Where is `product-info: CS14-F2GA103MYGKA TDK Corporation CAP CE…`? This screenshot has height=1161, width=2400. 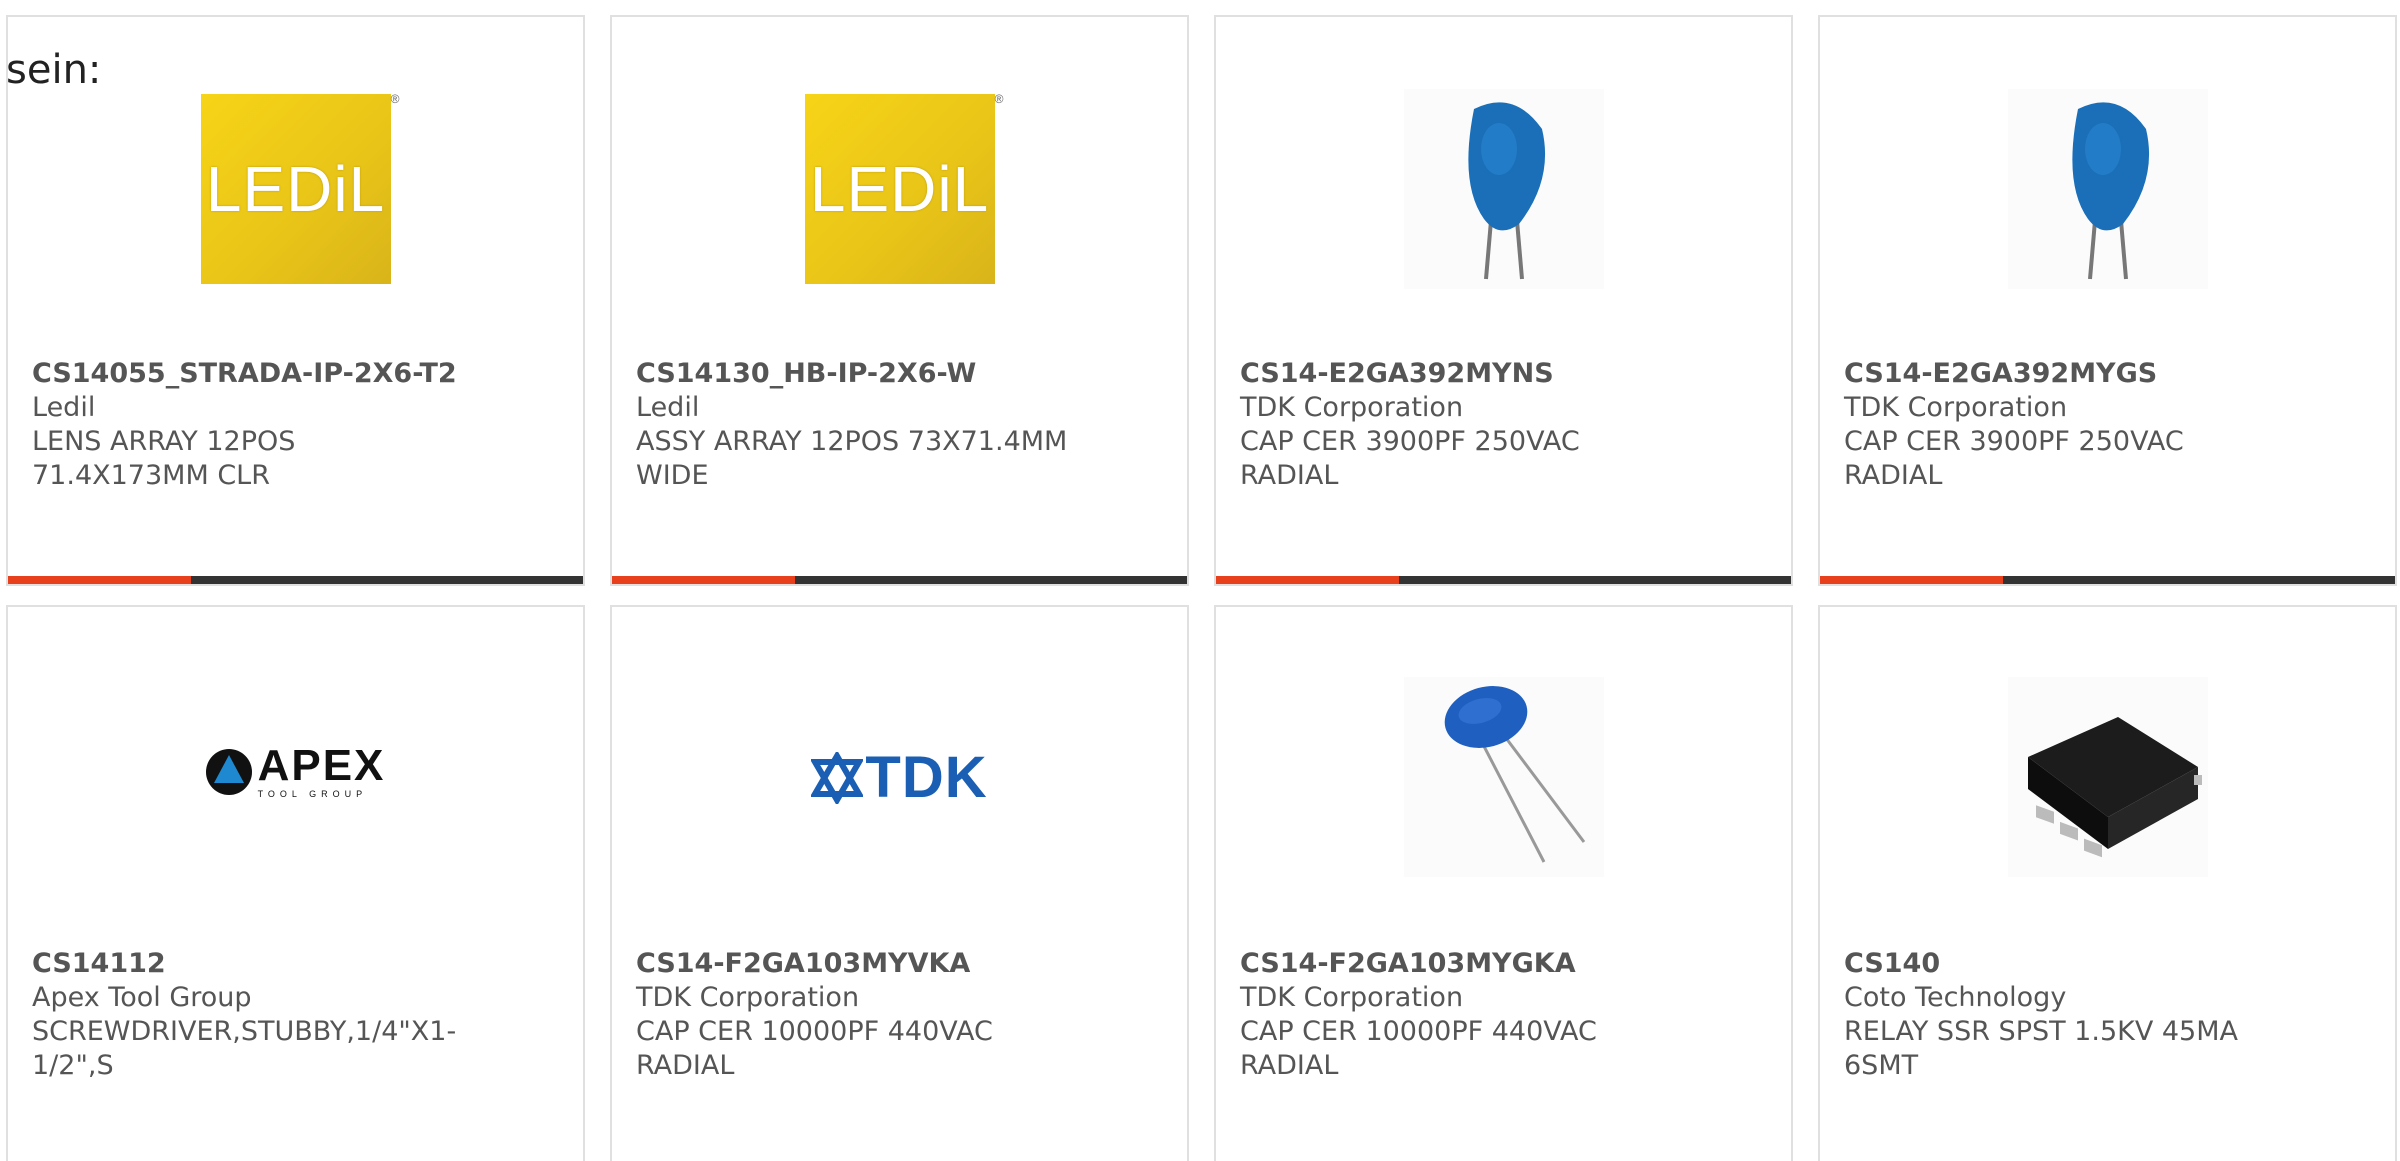 product-info: CS14-F2GA103MYGKA TDK Corporation CAP CE… is located at coordinates (1503, 1015).